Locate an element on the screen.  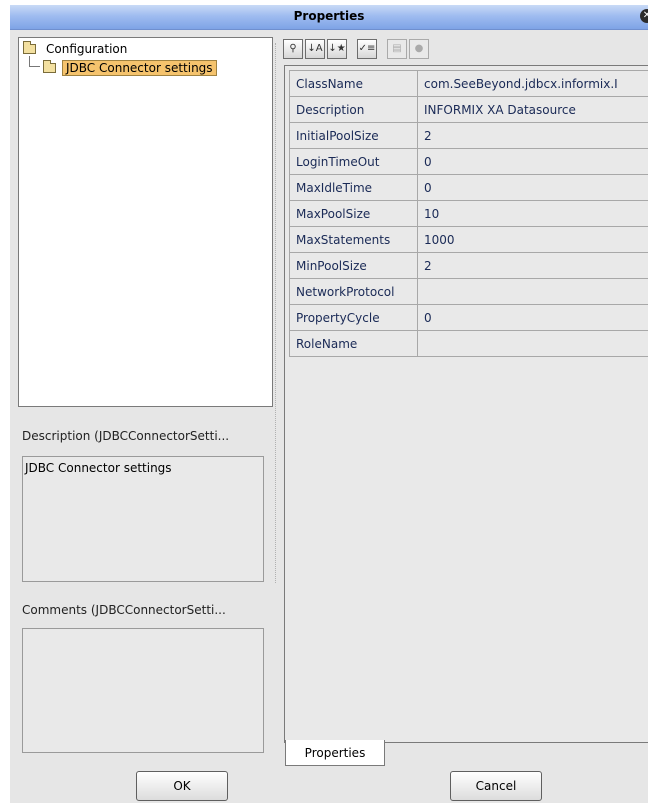
table-row: MinPoolSize 2 is located at coordinates (468, 265).